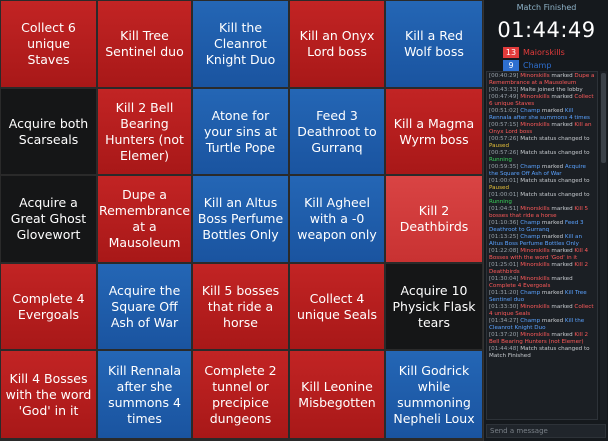 The height and width of the screenshot is (441, 608). I want to click on board-cell-label: Kill an Onyx Lord boss, so click(337, 43).